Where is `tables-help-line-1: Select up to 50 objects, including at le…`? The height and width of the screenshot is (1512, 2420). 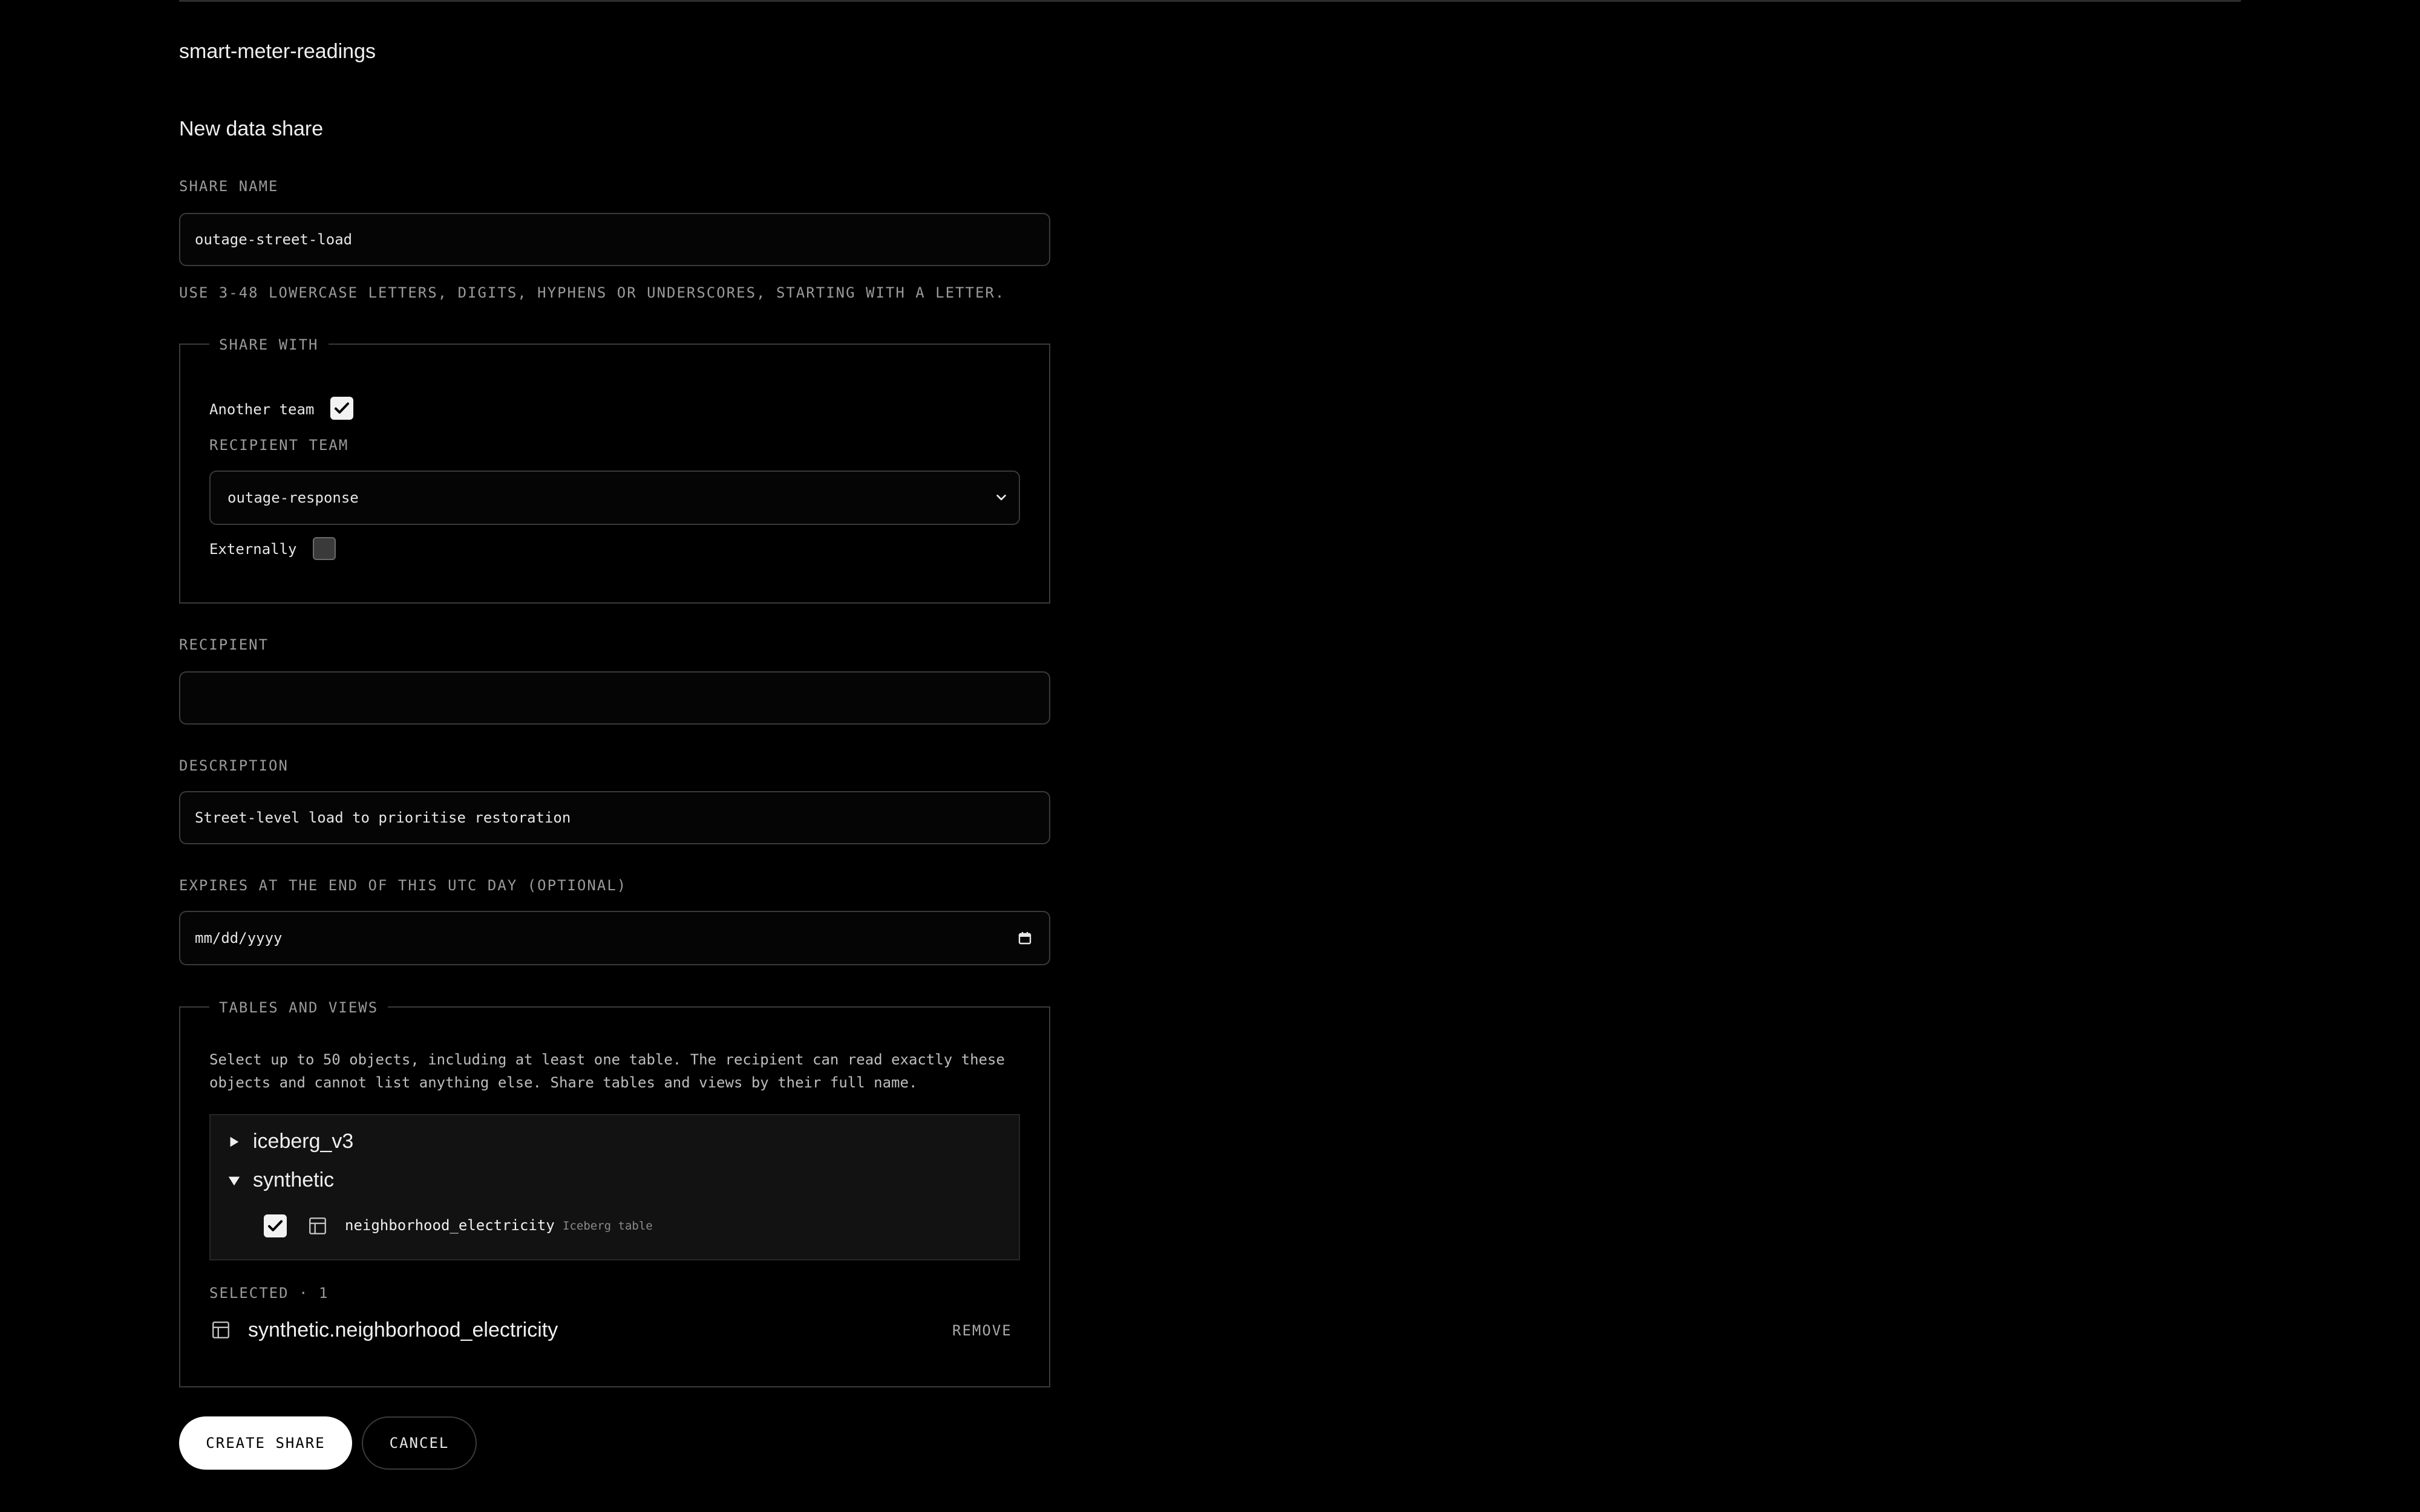
tables-help-line-1: Select up to 50 objects, including at le… is located at coordinates (607, 1059).